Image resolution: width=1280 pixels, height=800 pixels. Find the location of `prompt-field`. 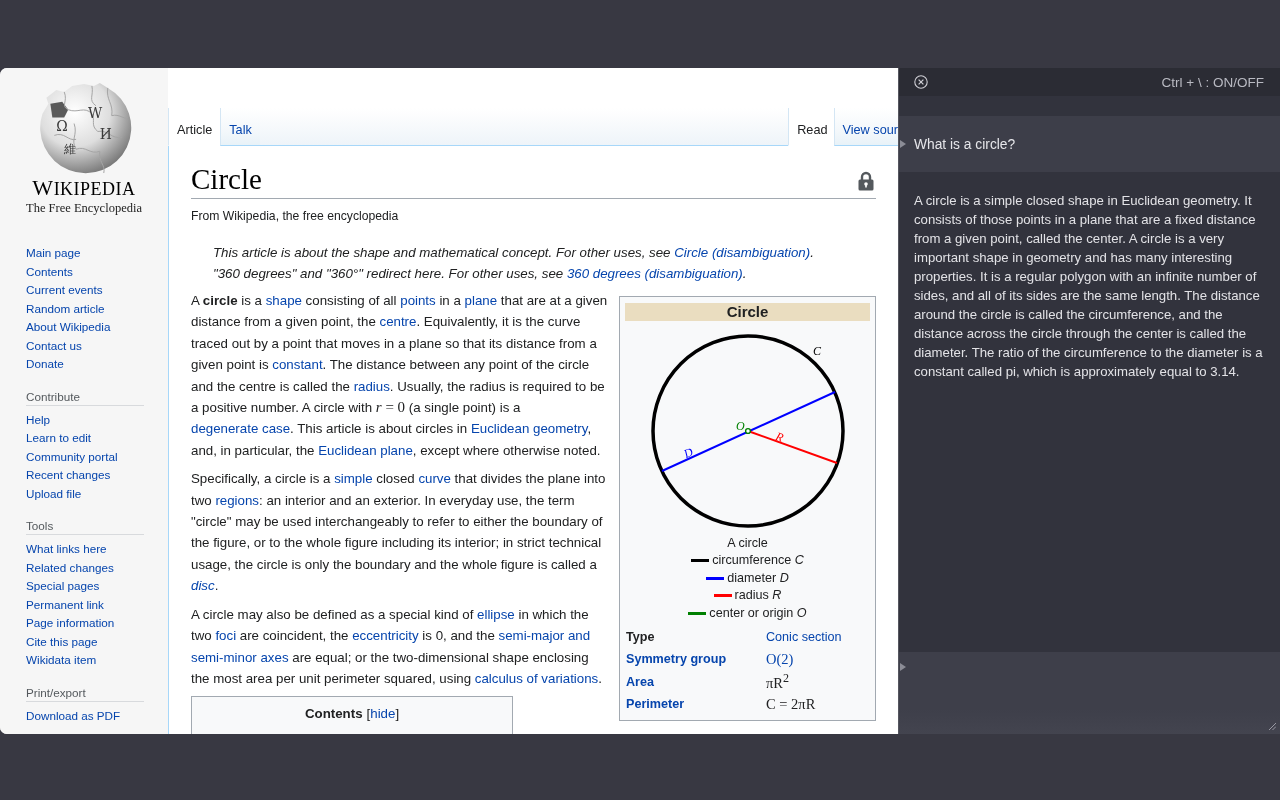

prompt-field is located at coordinates (1089, 693).